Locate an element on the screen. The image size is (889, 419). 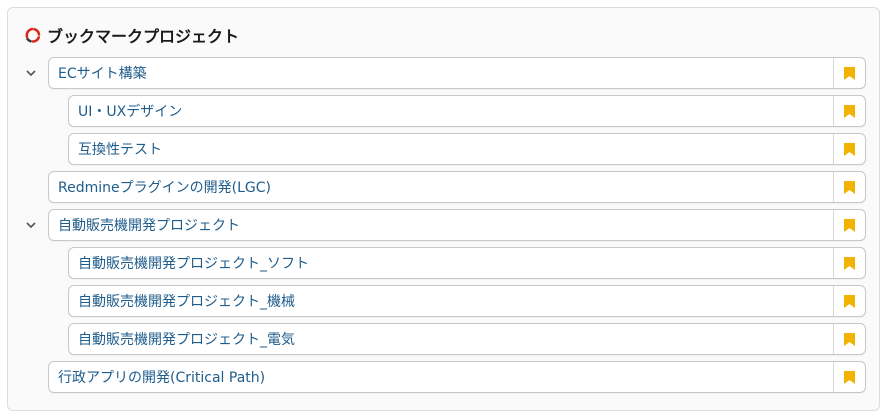
project-card: 自動販売機開発プロジェクト_ソフト is located at coordinates (467, 263).